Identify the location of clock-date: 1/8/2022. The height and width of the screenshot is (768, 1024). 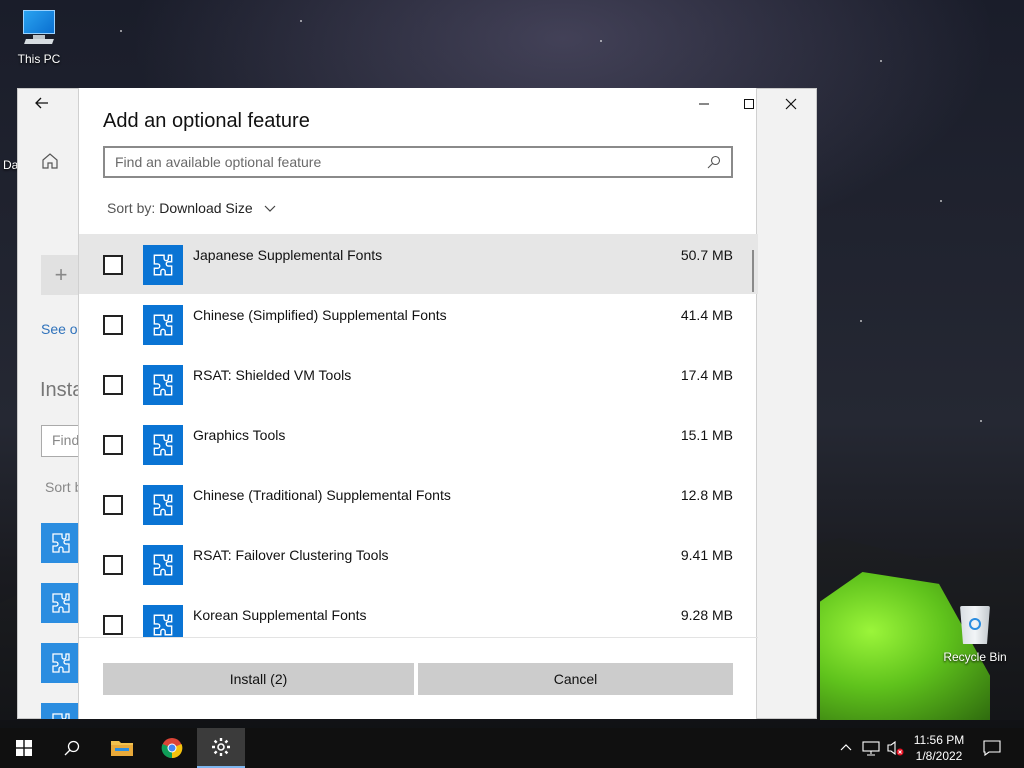
(939, 756).